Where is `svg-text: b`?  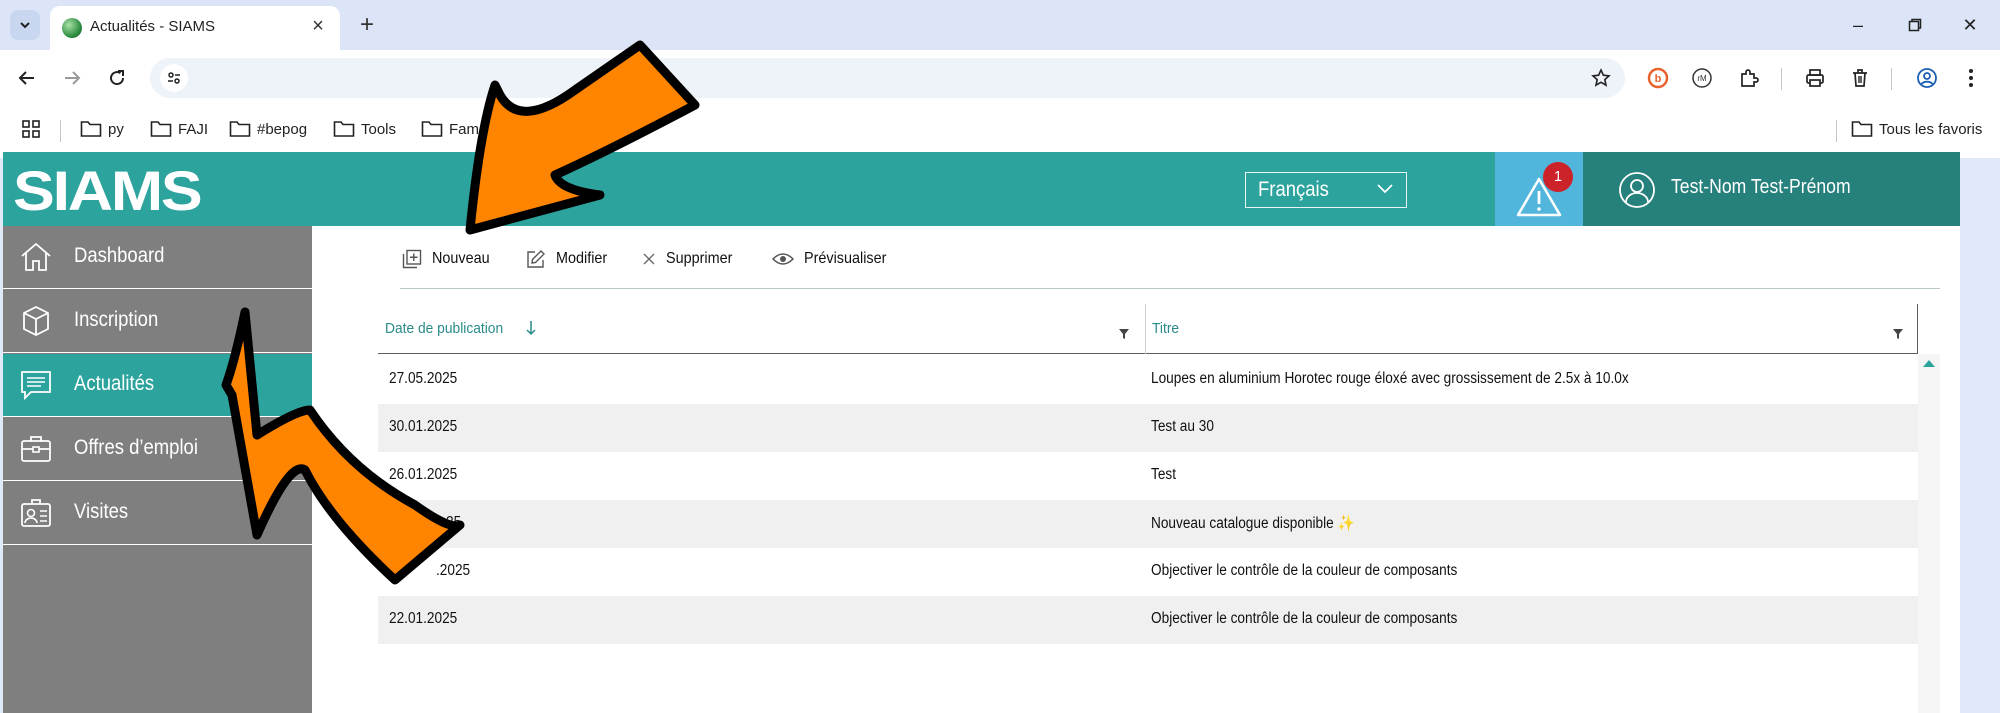
svg-text: b is located at coordinates (1658, 79).